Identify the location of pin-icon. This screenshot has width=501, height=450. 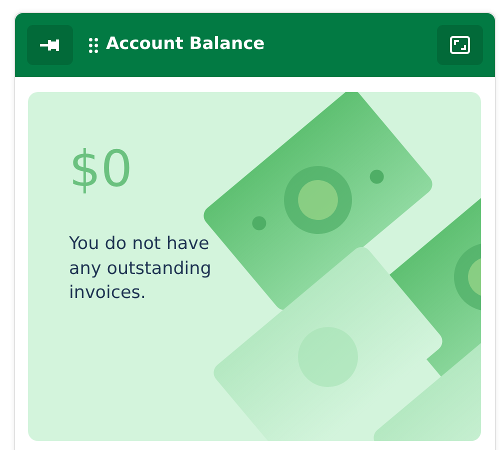
(50, 45).